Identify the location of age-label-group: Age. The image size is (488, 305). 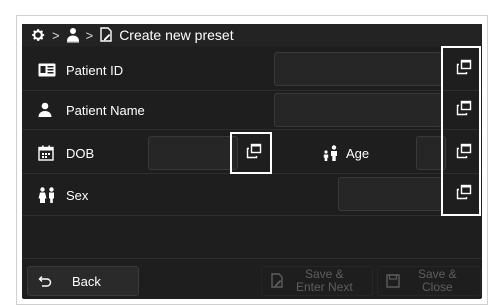
(345, 153).